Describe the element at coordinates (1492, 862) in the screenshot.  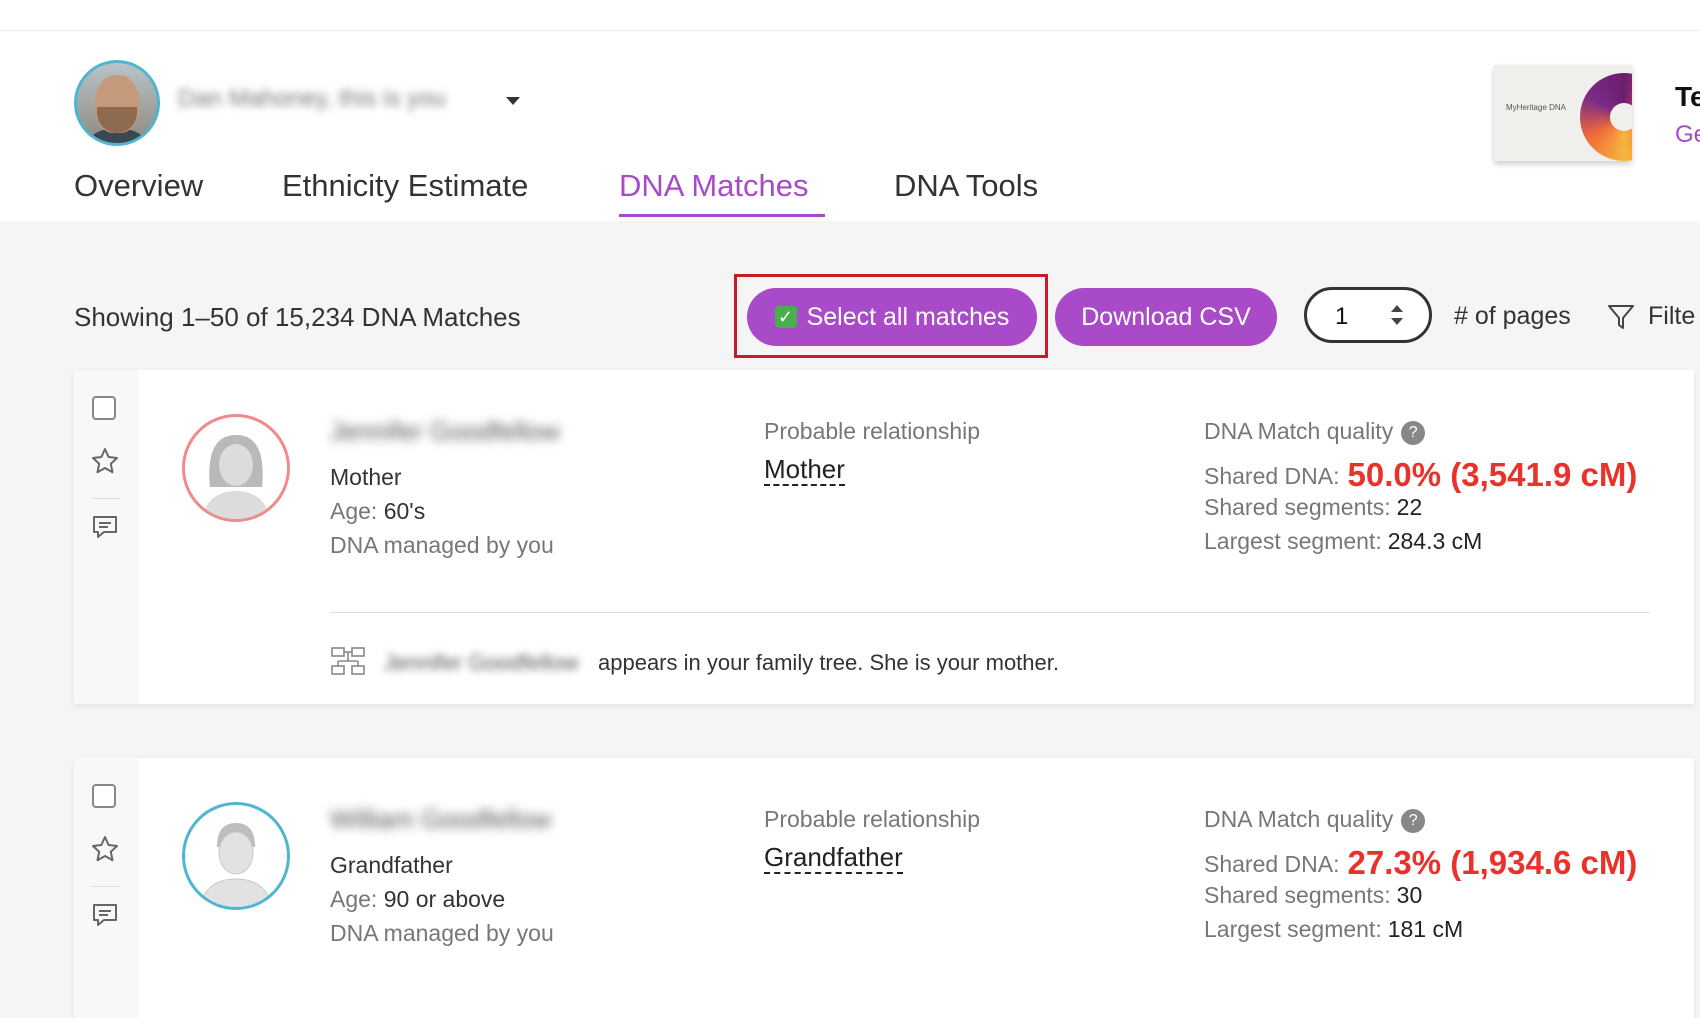
I see `shared-dna-value: 27.3% (1,934.6 cM)` at that location.